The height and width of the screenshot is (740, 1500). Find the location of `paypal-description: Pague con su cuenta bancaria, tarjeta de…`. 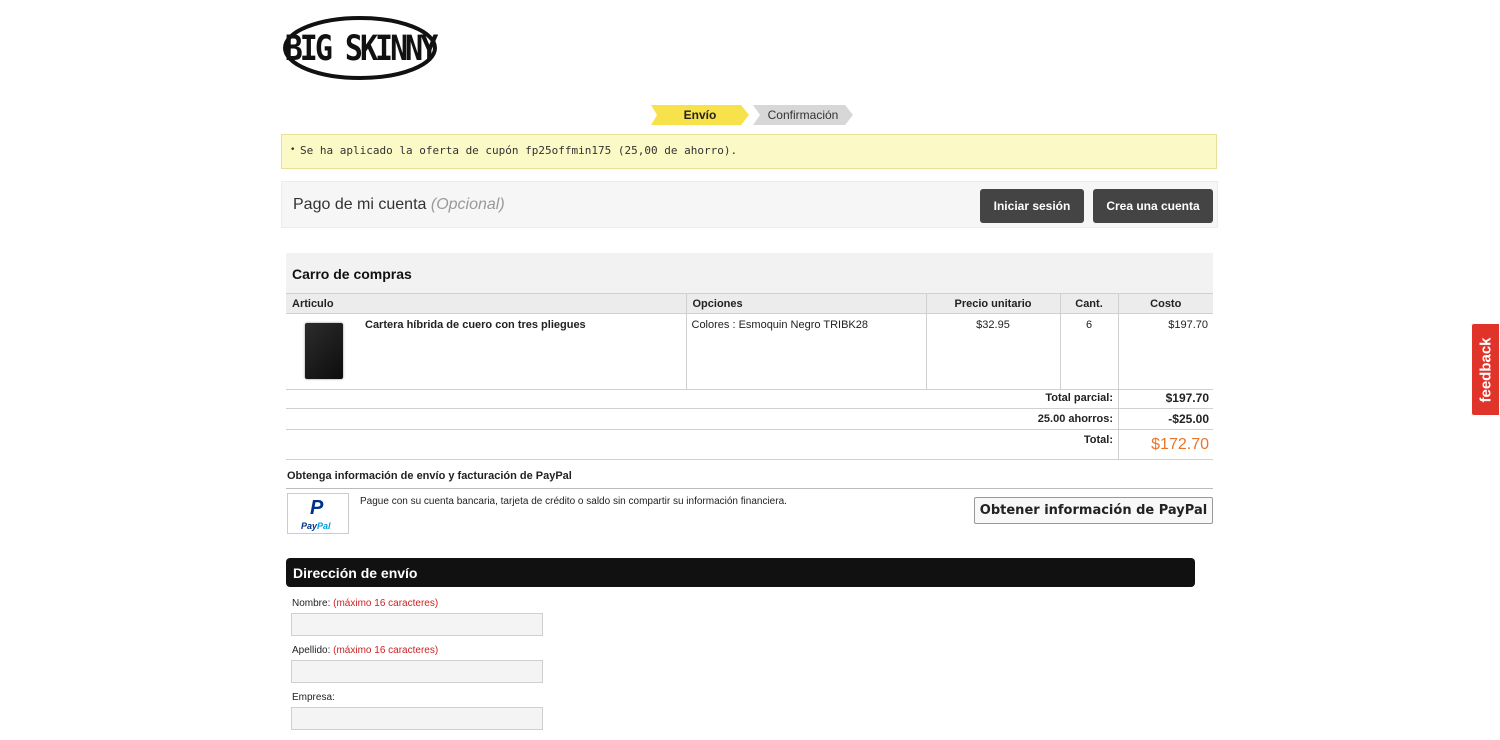

paypal-description: Pague con su cuenta bancaria, tarjeta de… is located at coordinates (573, 501).